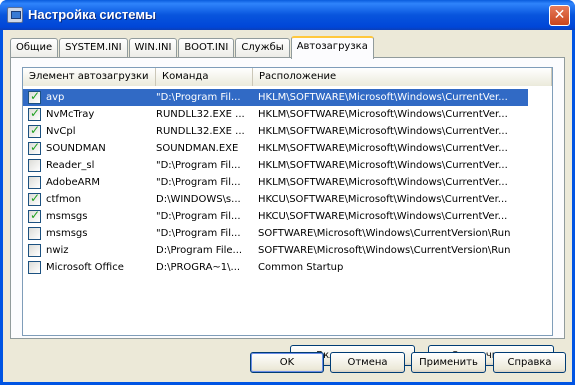  Describe the element at coordinates (301, 267) in the screenshot. I see `location-cell: Common Startup` at that location.